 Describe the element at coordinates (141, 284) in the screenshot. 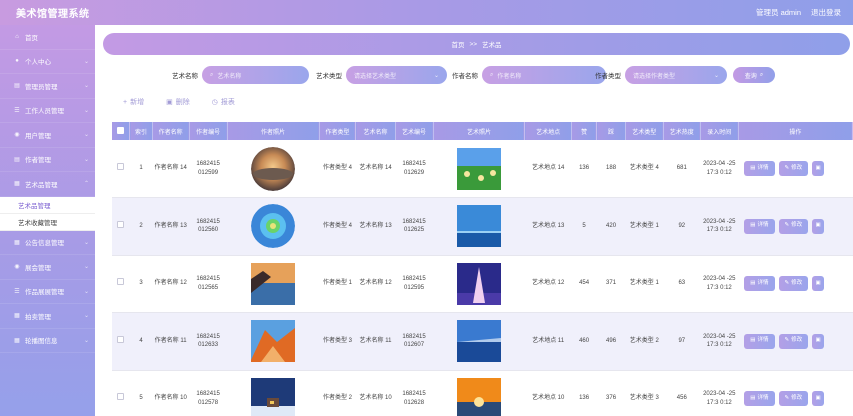

I see `cell-index: 3` at that location.